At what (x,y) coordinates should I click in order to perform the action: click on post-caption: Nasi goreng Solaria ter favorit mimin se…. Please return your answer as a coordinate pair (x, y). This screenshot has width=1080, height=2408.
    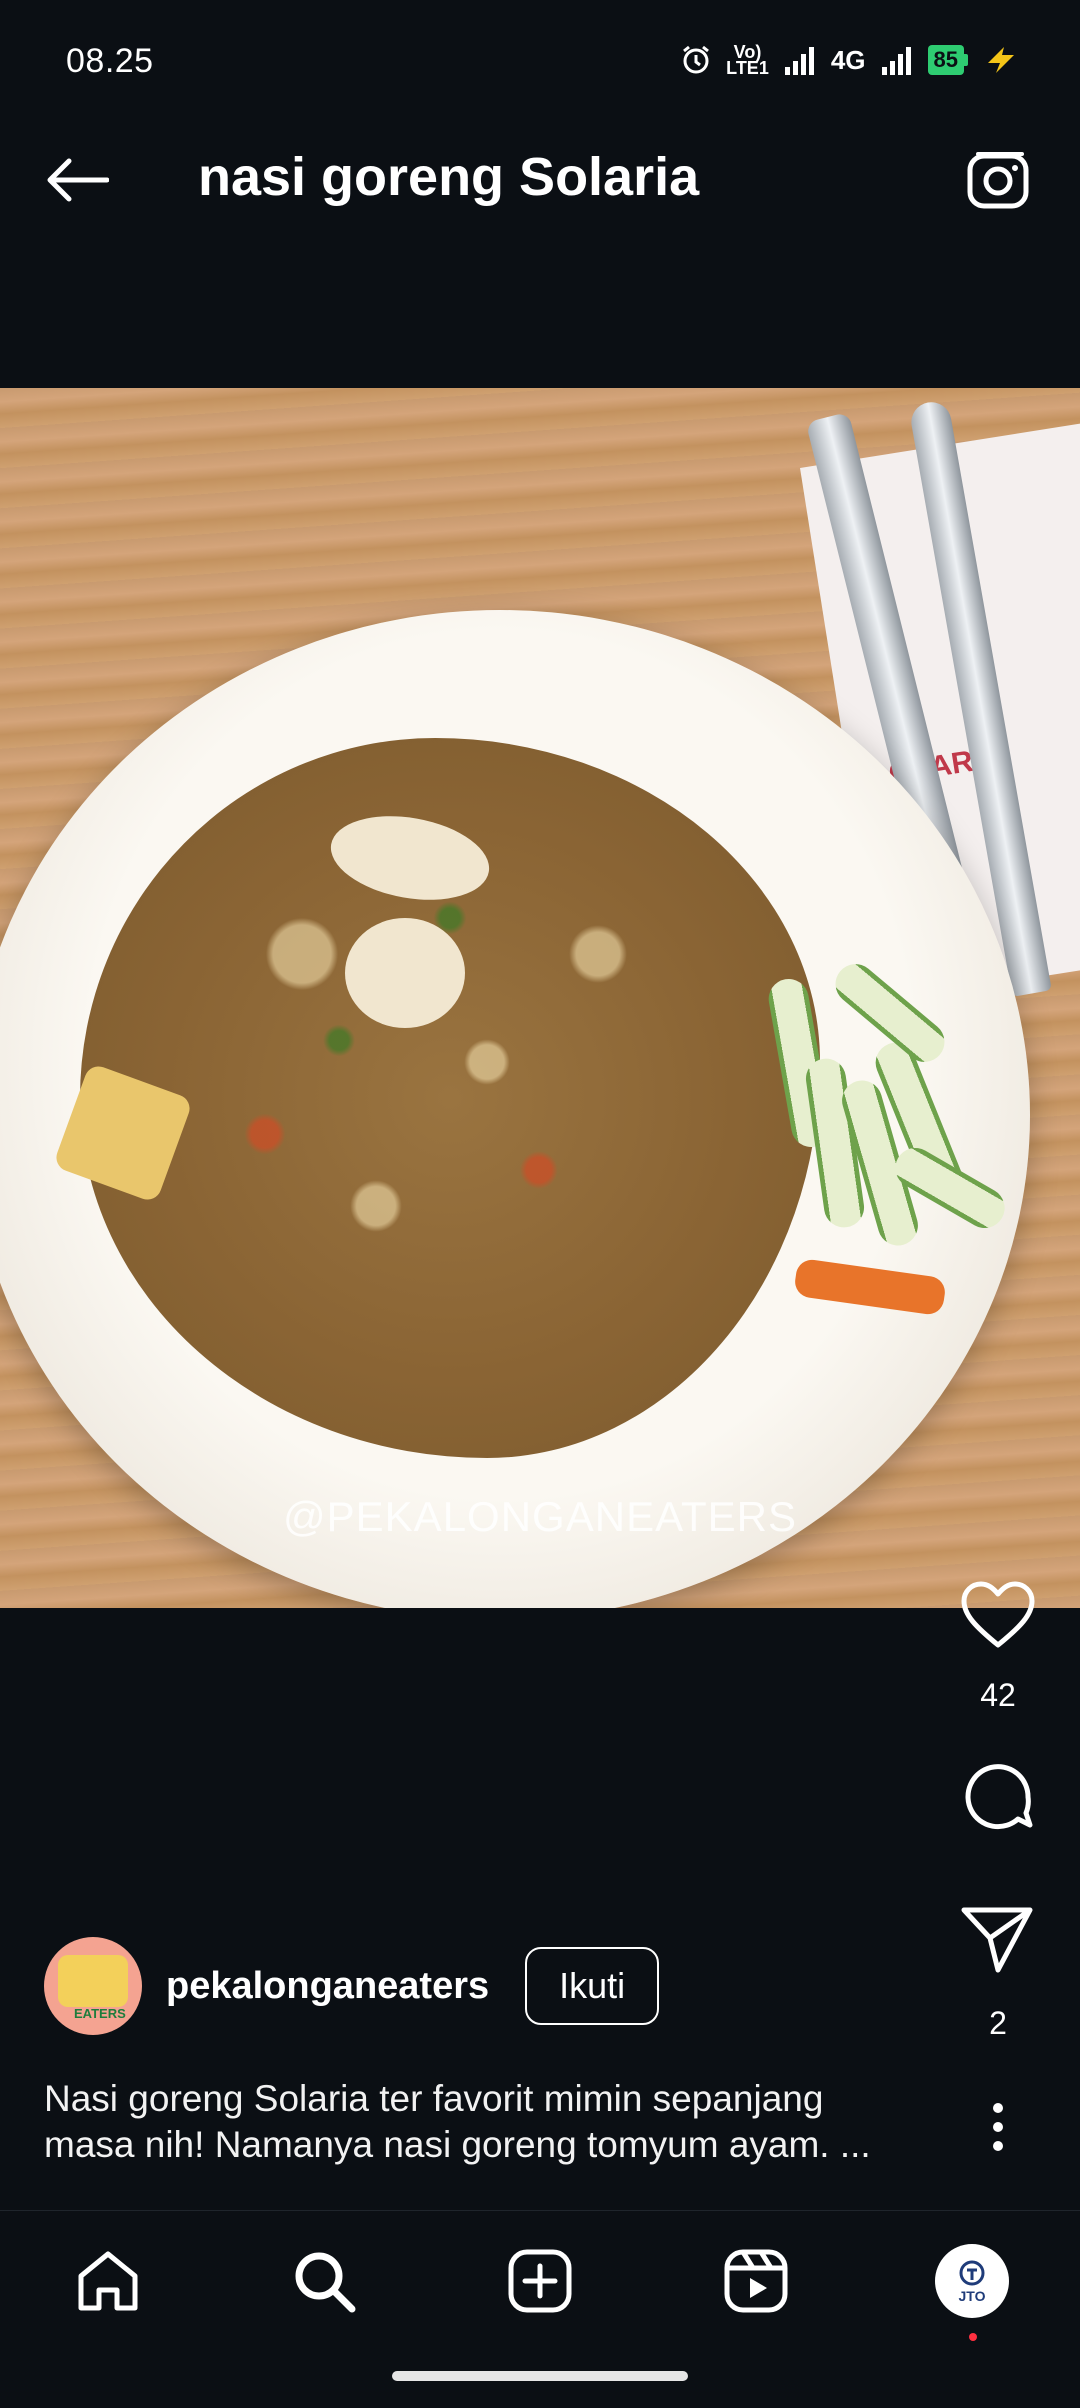
    Looking at the image, I should click on (484, 2122).